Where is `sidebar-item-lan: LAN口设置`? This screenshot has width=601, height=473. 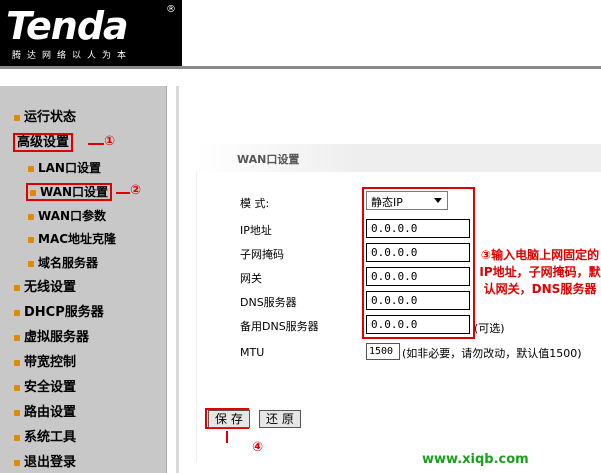 sidebar-item-lan: LAN口设置 is located at coordinates (64, 168).